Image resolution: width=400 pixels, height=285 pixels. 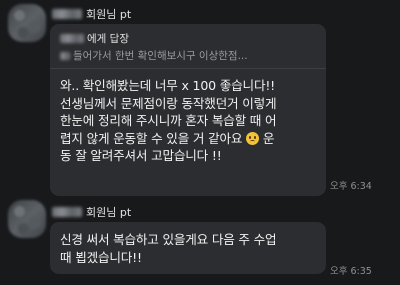 What do you see at coordinates (351, 271) in the screenshot?
I see `message-time: 오후 6:35` at bounding box center [351, 271].